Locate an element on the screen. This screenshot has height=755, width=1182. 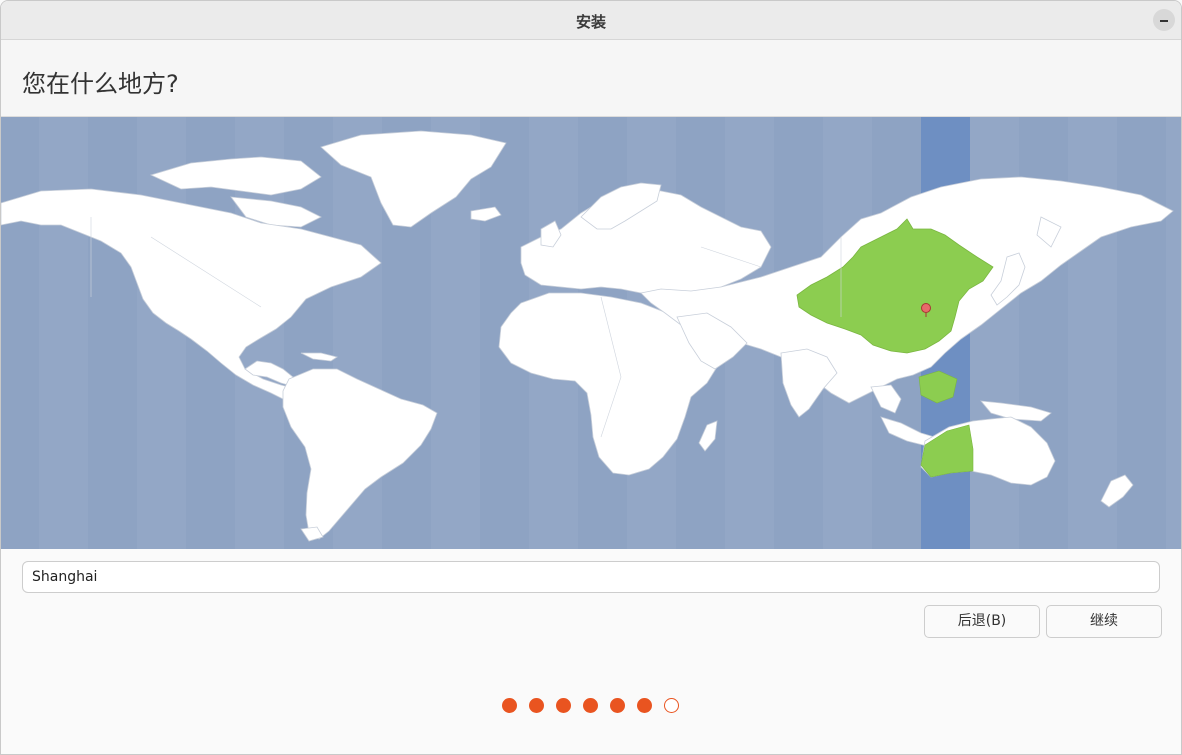
continue-button: 继续 is located at coordinates (1104, 621).